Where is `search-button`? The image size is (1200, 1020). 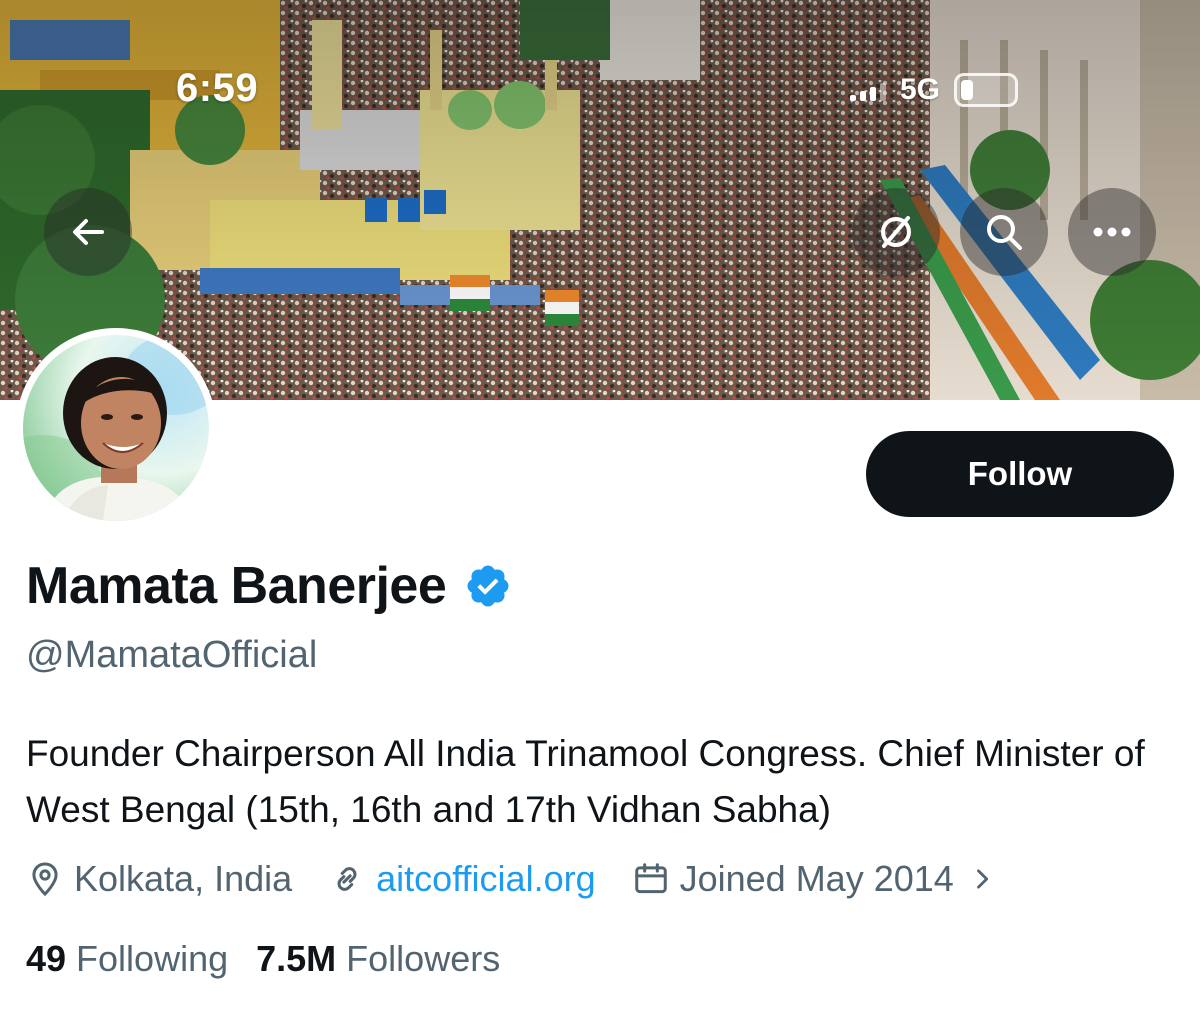
search-button is located at coordinates (1004, 232).